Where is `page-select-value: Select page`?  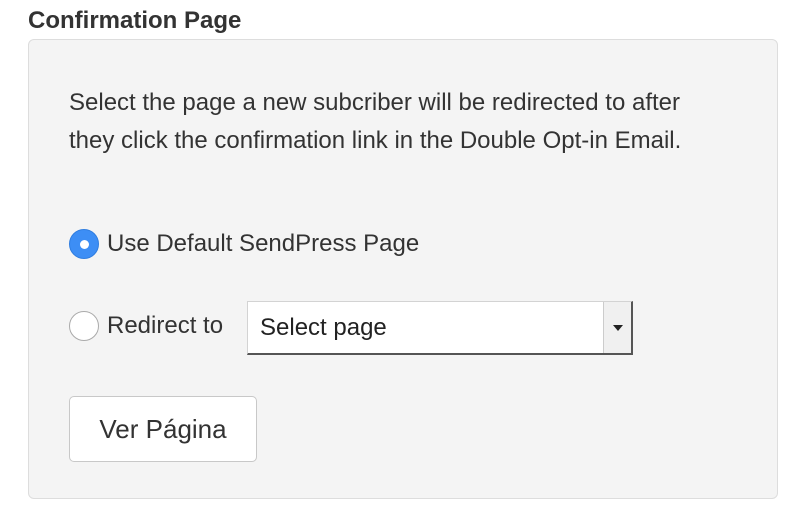 page-select-value: Select page is located at coordinates (323, 327).